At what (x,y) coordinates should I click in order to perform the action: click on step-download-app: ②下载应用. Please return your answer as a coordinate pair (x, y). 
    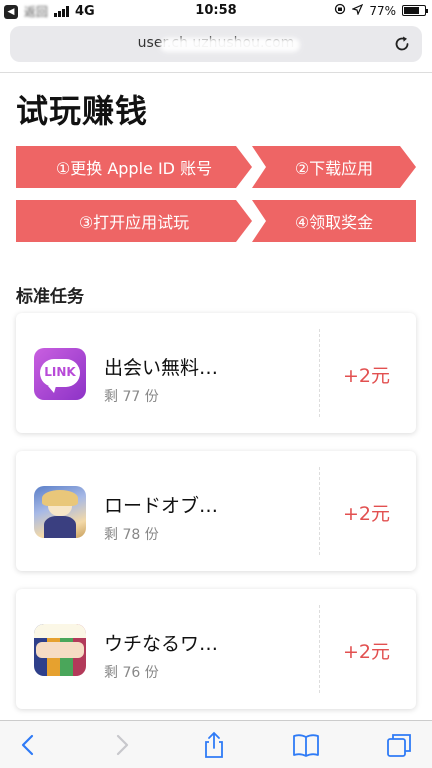
    Looking at the image, I should click on (334, 167).